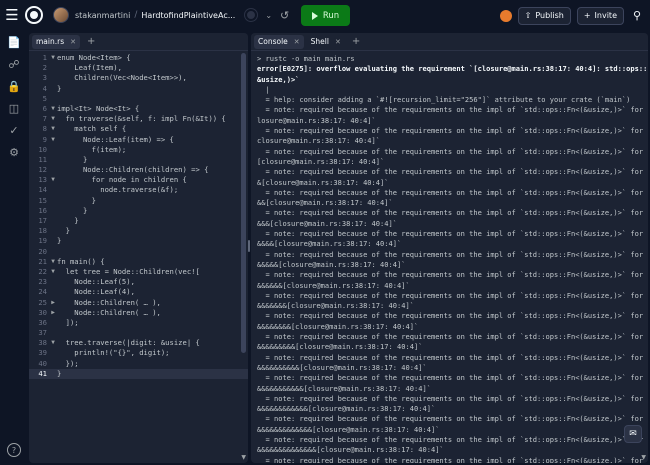 The width and height of the screenshot is (650, 465). What do you see at coordinates (138, 333) in the screenshot?
I see `code-line: 37` at bounding box center [138, 333].